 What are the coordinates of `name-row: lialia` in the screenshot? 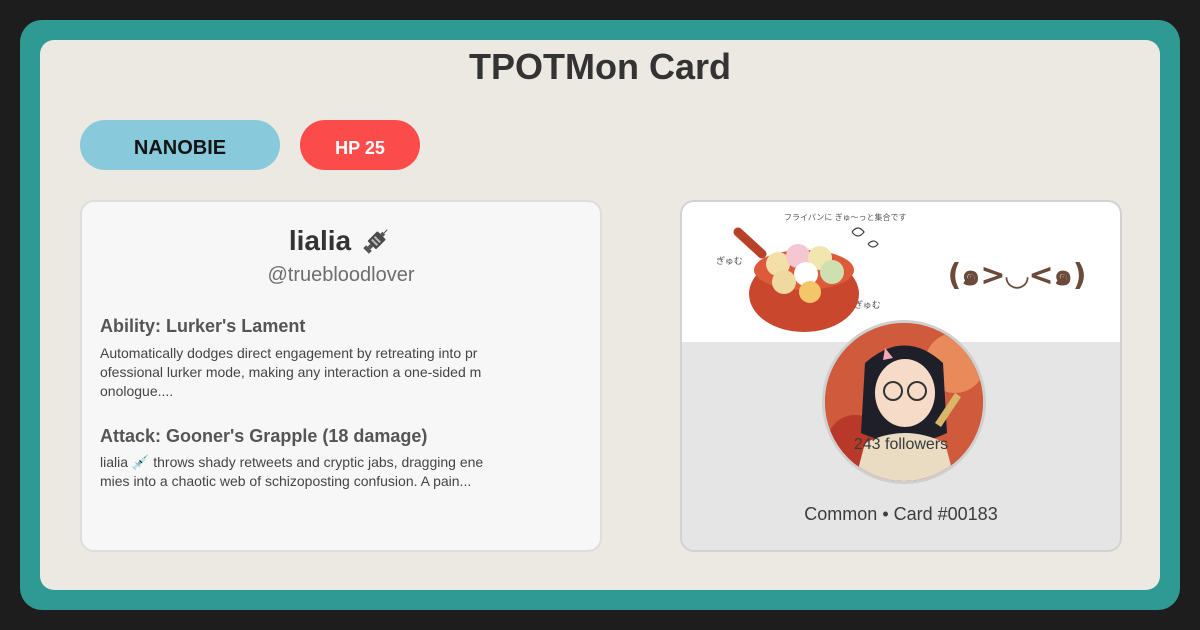 It's located at (341, 241).